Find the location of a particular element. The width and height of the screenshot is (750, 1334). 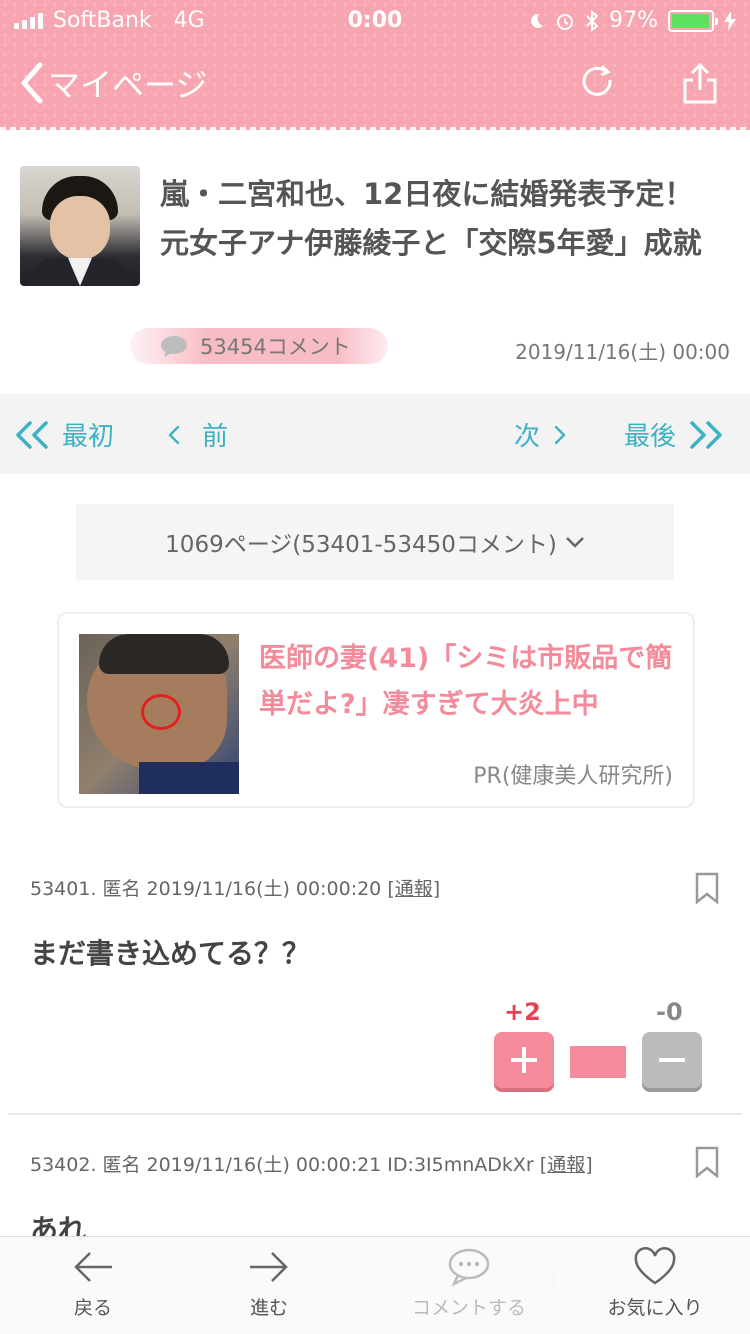

status-right: 97% is located at coordinates (631, 20).